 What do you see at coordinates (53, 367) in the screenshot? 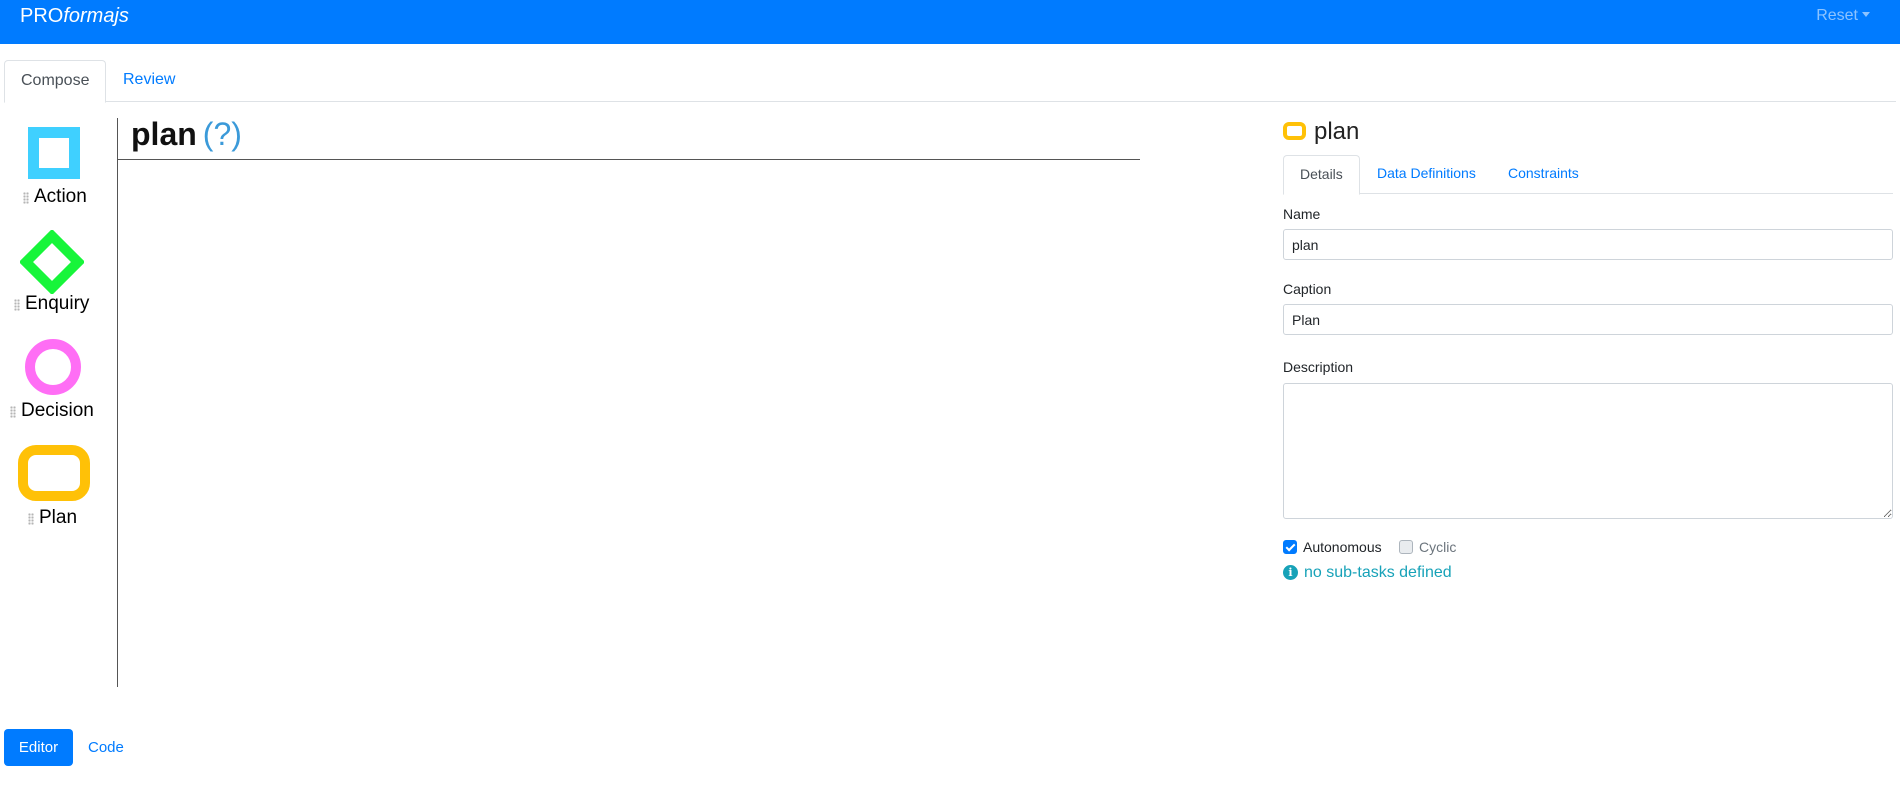
I see `decision-circle-icon` at bounding box center [53, 367].